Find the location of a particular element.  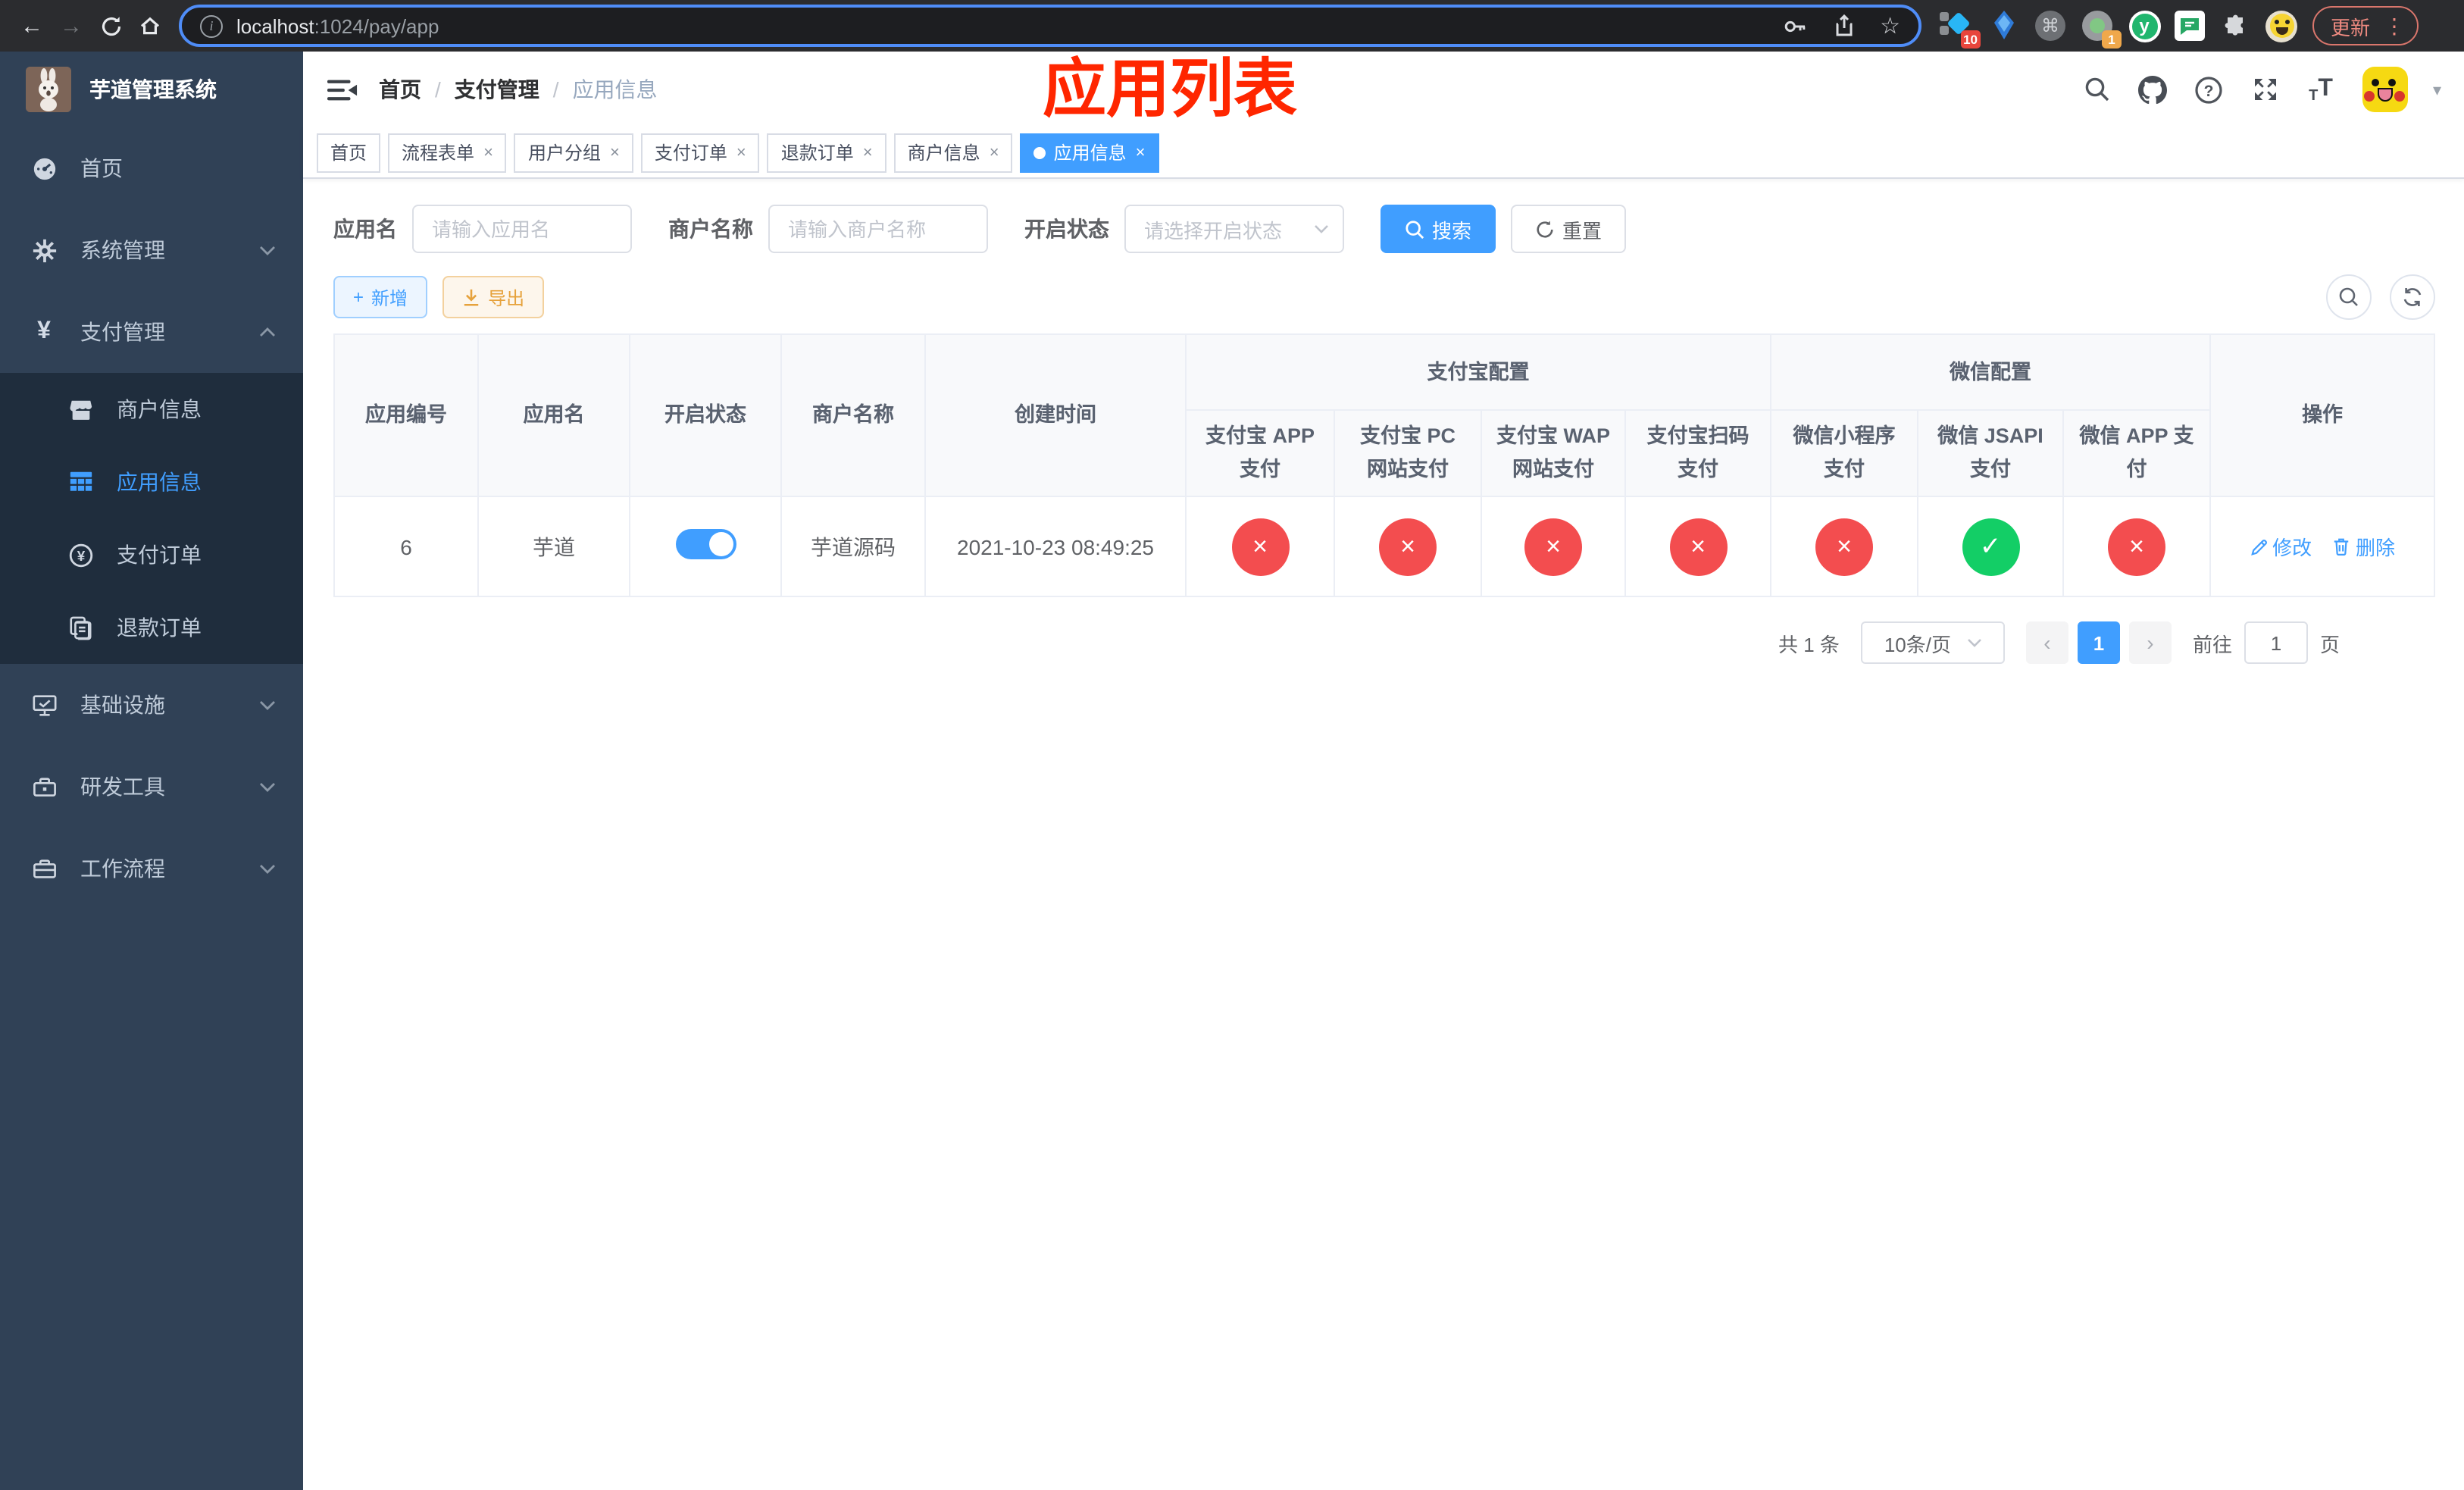

tab-app-info: 应用信息 × is located at coordinates (1089, 152).